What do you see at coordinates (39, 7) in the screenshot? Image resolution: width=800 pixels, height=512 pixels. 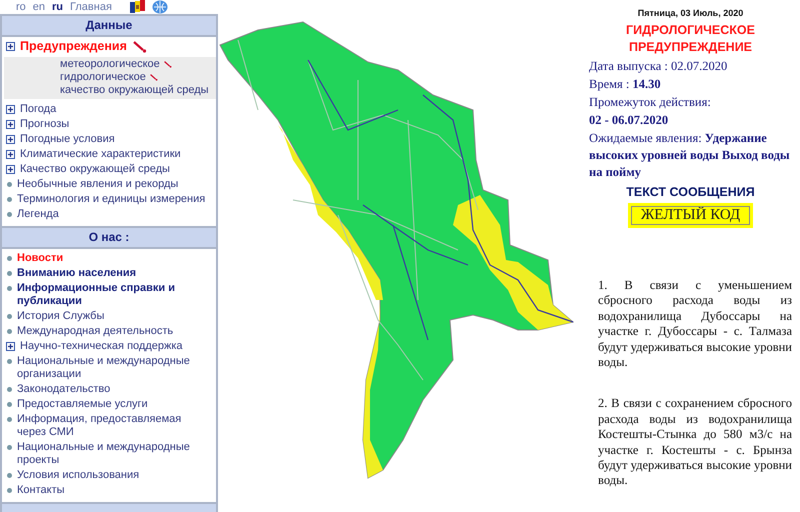 I see `language-link: en` at bounding box center [39, 7].